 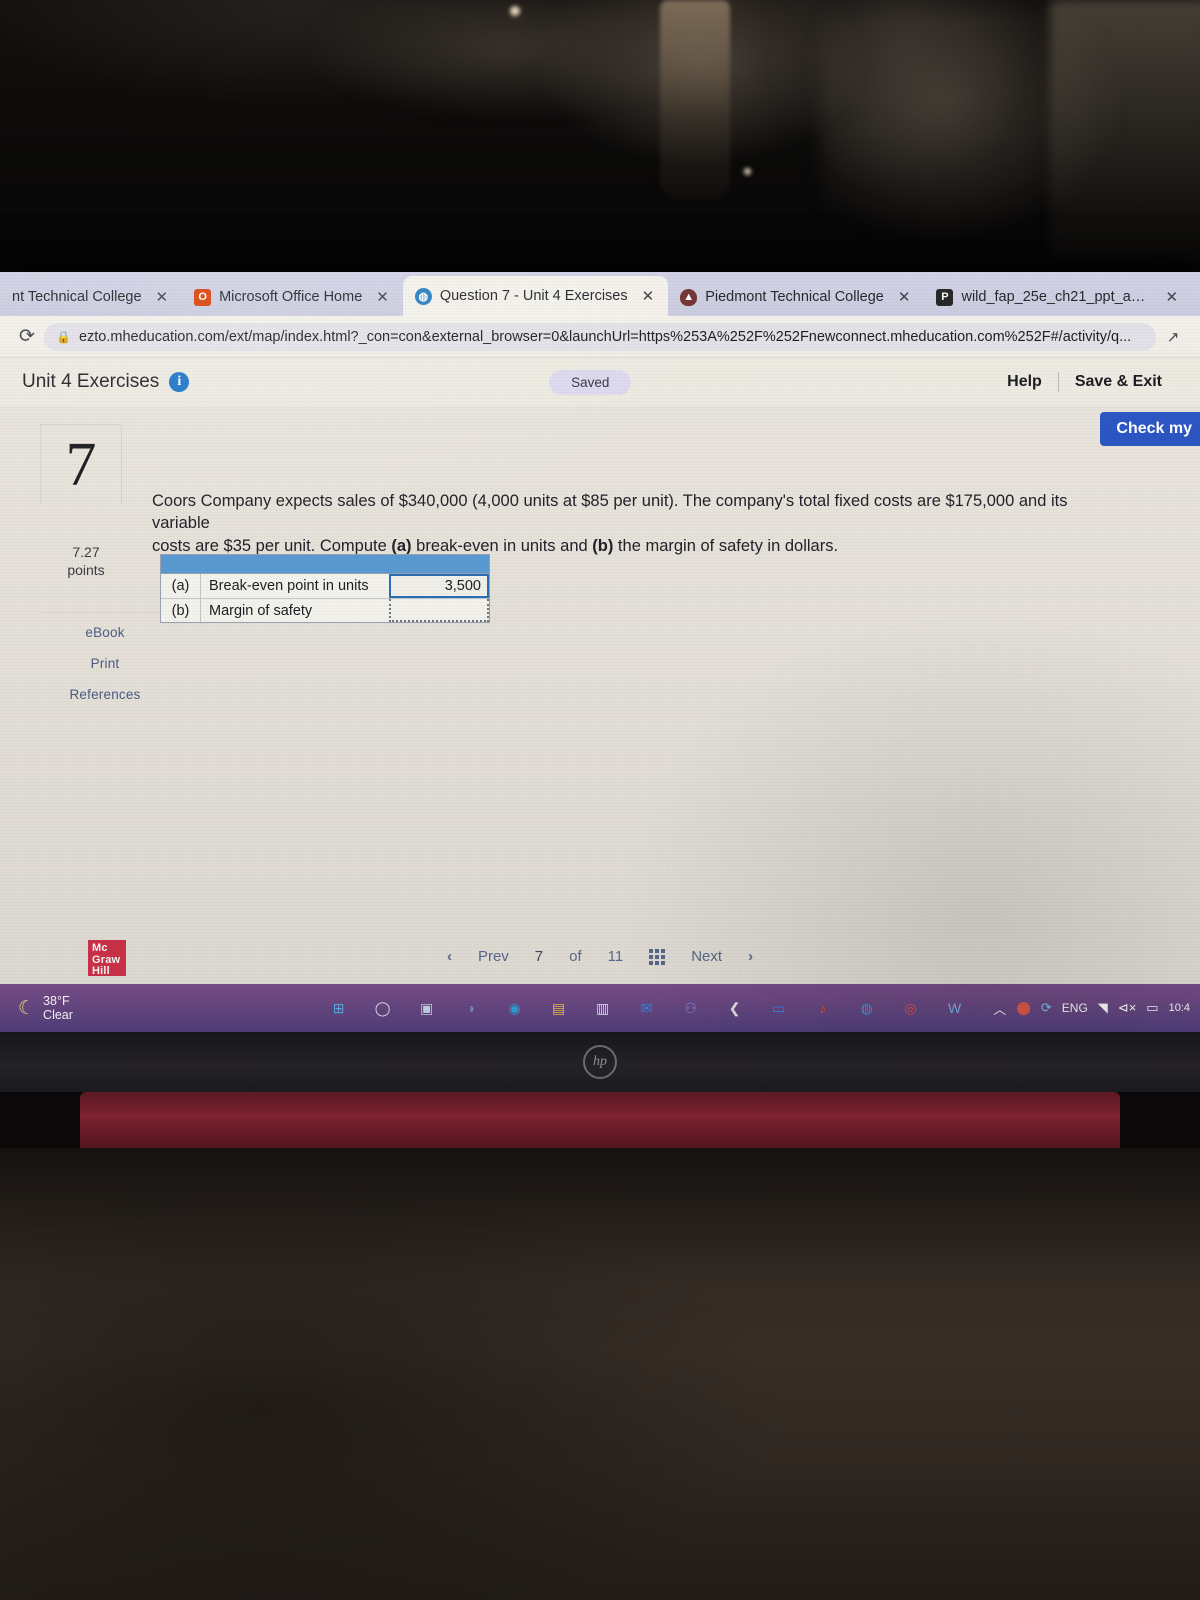 What do you see at coordinates (1127, 1008) in the screenshot?
I see `volume-muted-icon: ⊲×` at bounding box center [1127, 1008].